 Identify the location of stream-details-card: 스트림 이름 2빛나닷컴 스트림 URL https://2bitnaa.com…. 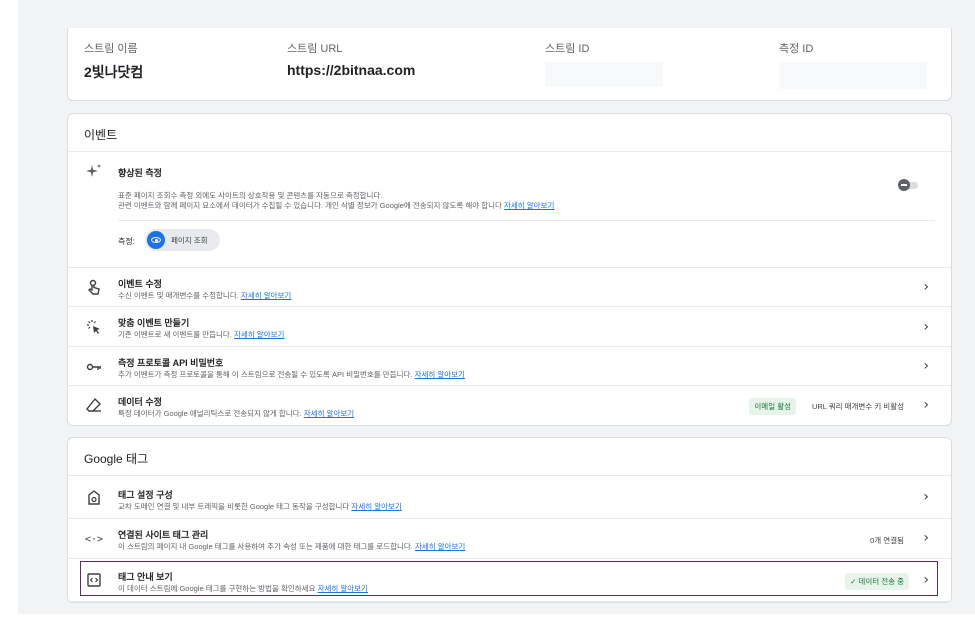
(509, 64).